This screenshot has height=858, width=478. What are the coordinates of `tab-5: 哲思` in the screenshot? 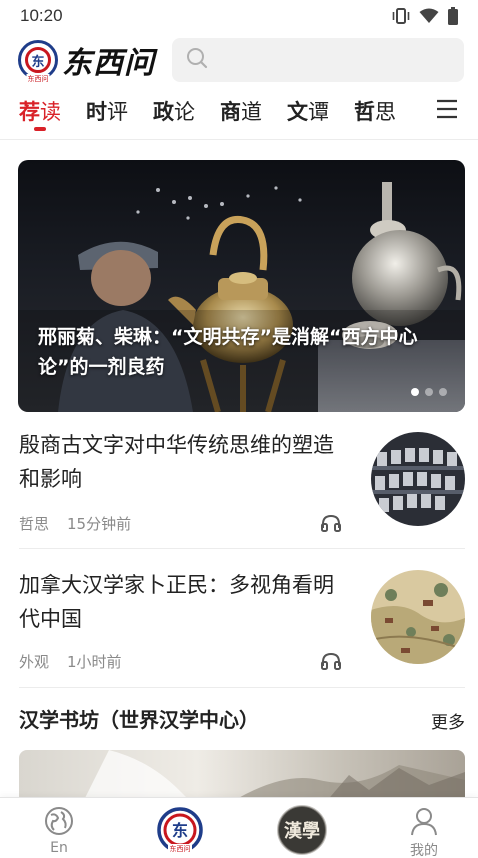 It's located at (375, 111).